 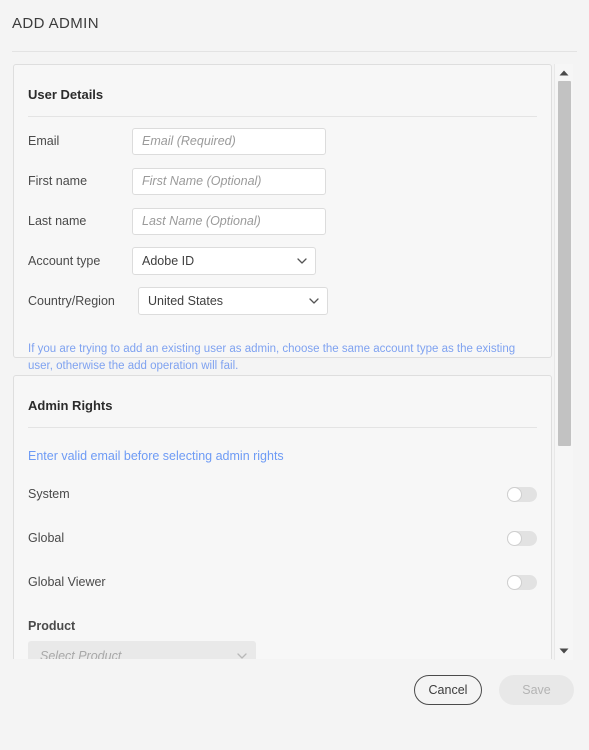 I want to click on scrollbar-thumb, so click(x=564, y=263).